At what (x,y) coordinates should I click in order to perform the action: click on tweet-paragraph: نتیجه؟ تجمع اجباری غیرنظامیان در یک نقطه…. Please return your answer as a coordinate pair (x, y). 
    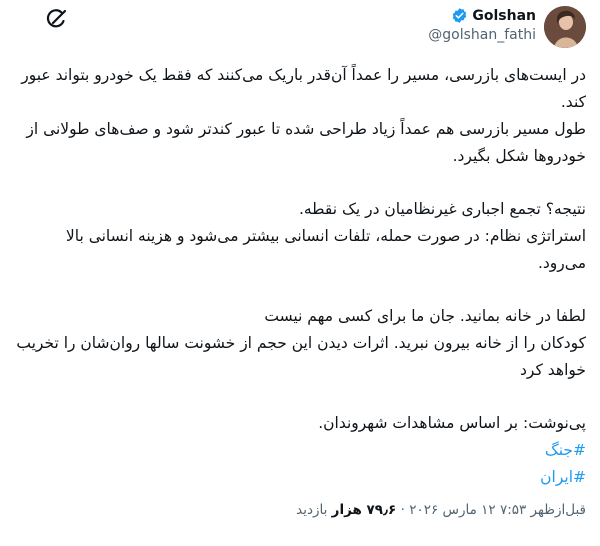
    Looking at the image, I should click on (442, 209).